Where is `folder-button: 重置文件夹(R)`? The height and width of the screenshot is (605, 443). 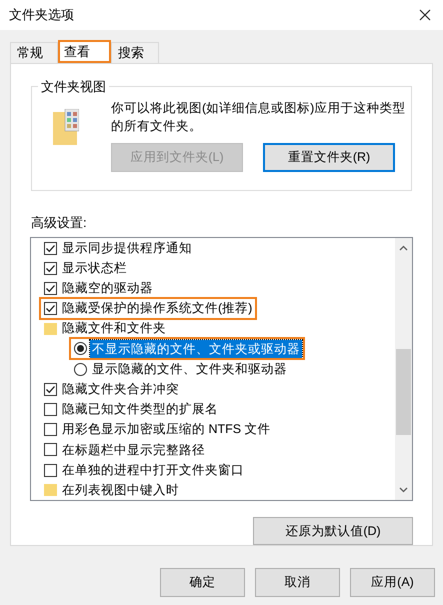
folder-button: 重置文件夹(R) is located at coordinates (329, 157).